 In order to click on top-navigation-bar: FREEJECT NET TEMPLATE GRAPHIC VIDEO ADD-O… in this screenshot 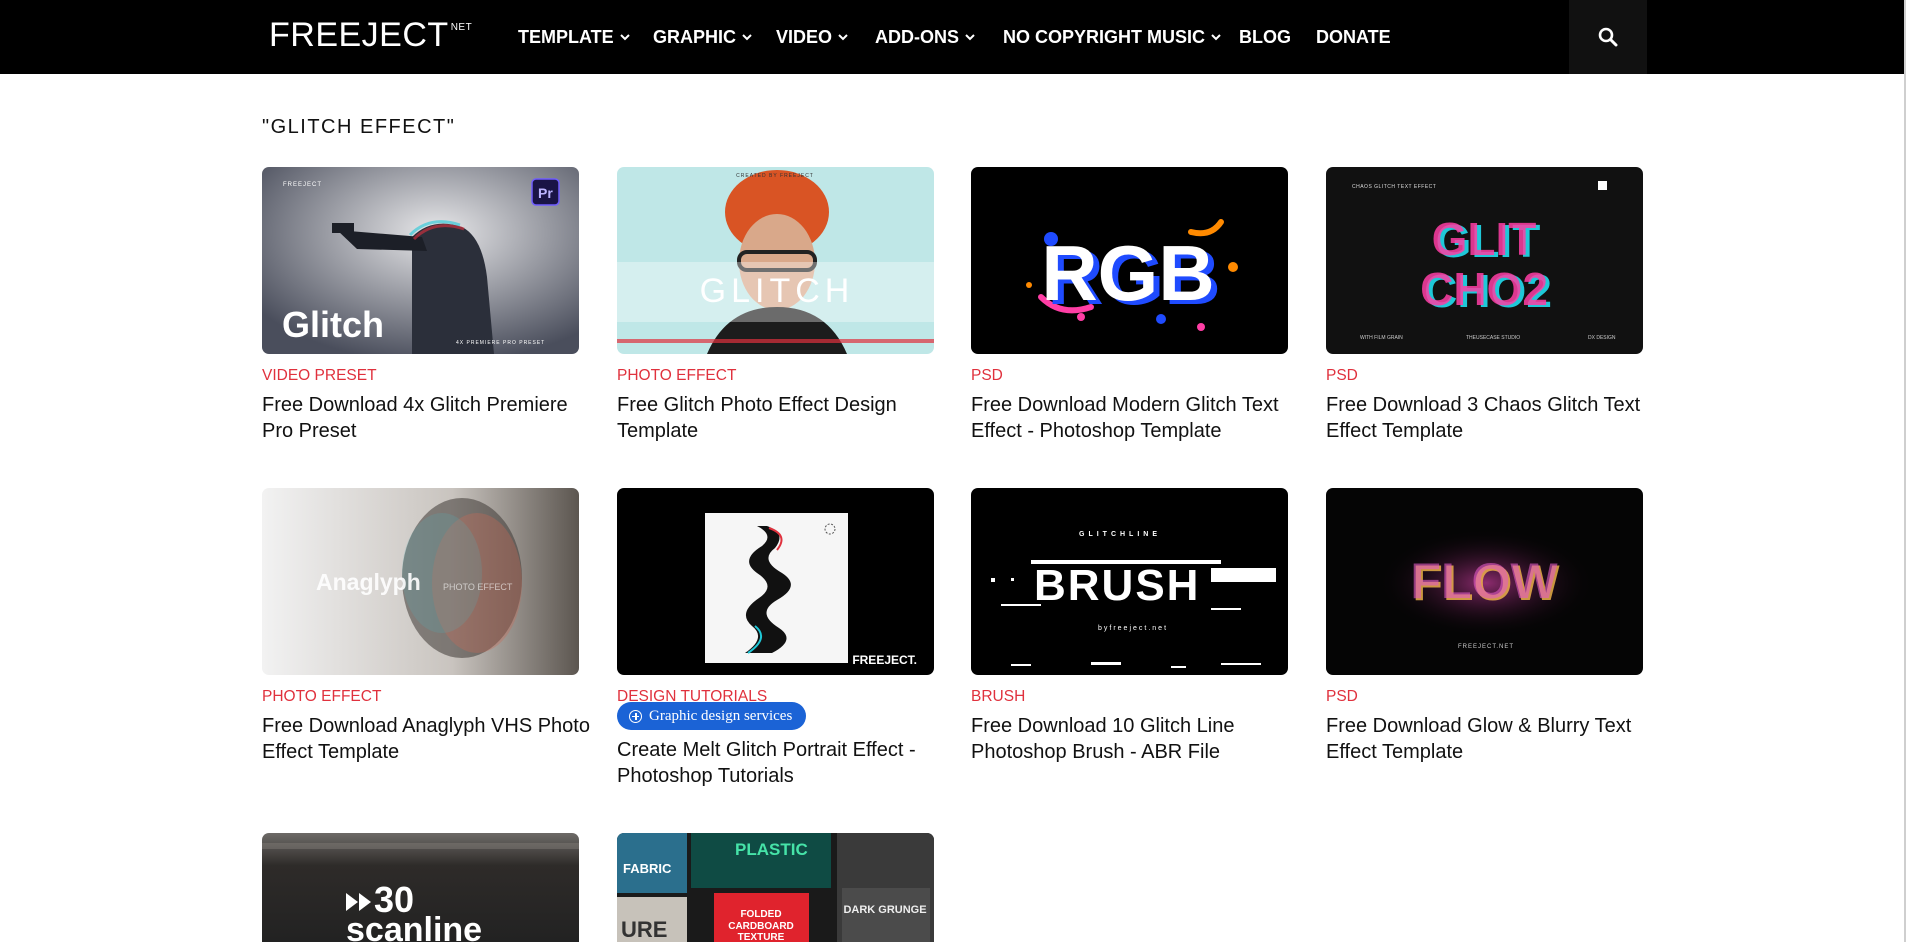, I will do `click(952, 37)`.